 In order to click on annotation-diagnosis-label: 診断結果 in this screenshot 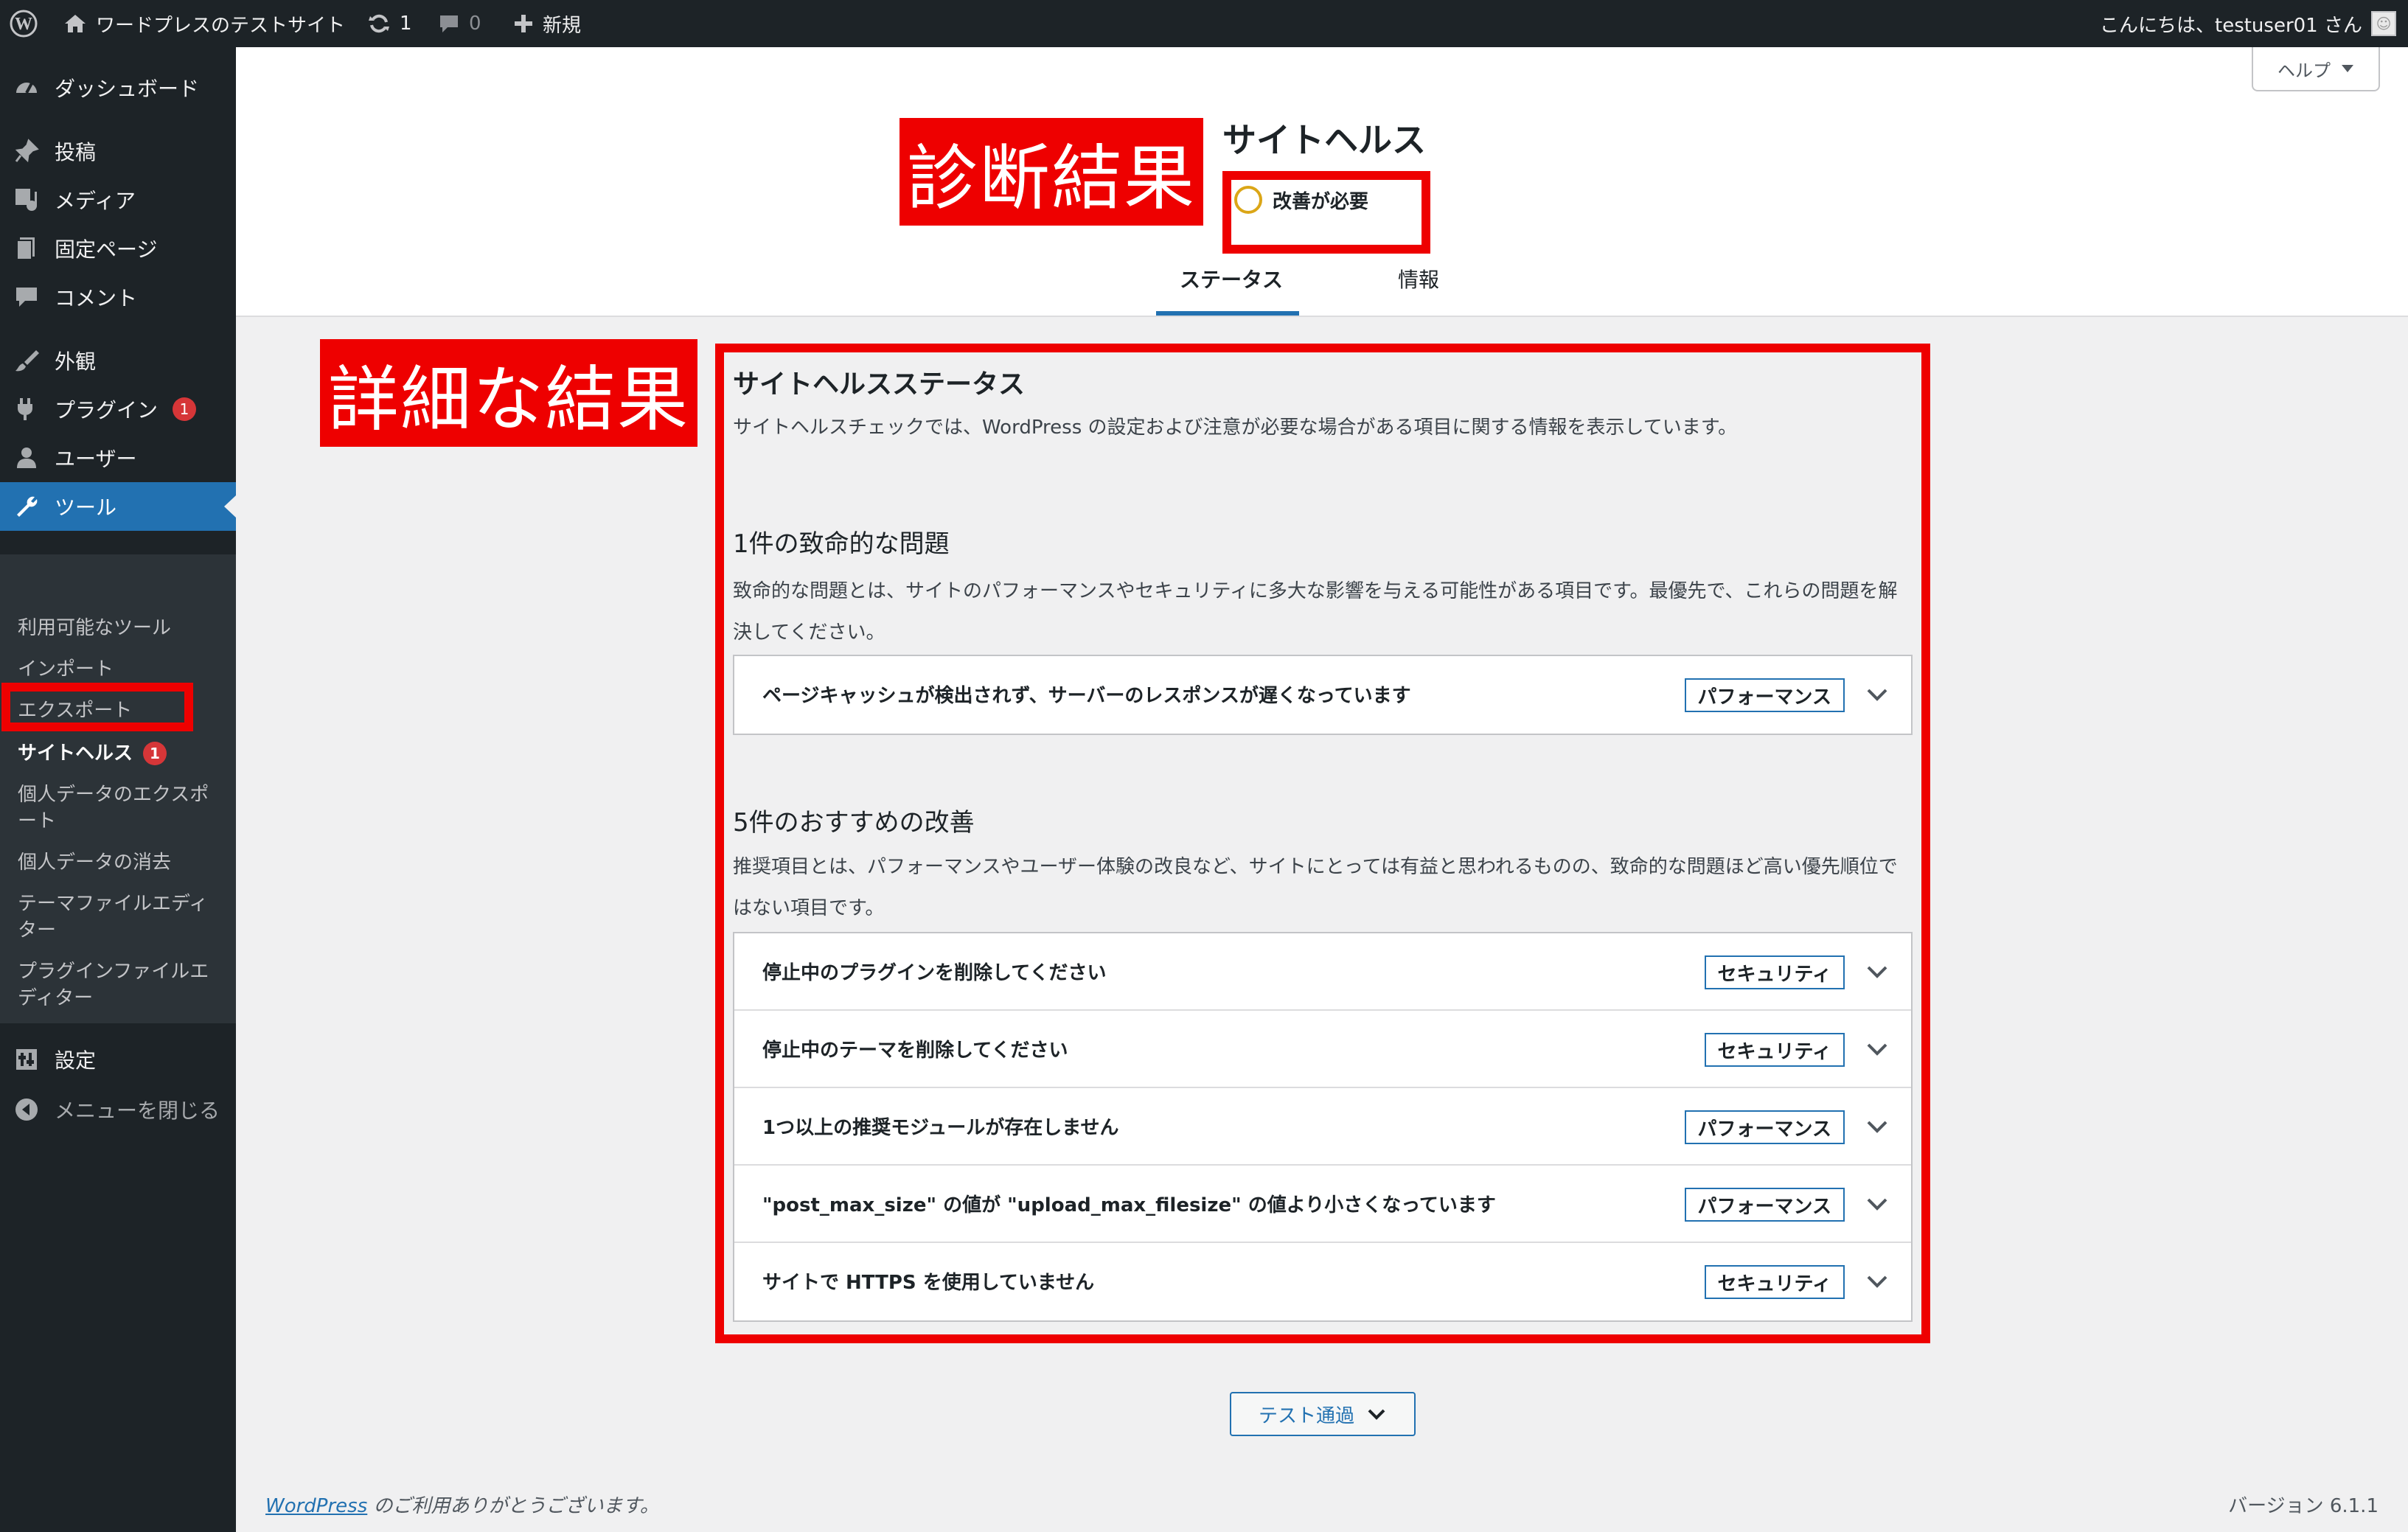, I will do `click(1051, 172)`.